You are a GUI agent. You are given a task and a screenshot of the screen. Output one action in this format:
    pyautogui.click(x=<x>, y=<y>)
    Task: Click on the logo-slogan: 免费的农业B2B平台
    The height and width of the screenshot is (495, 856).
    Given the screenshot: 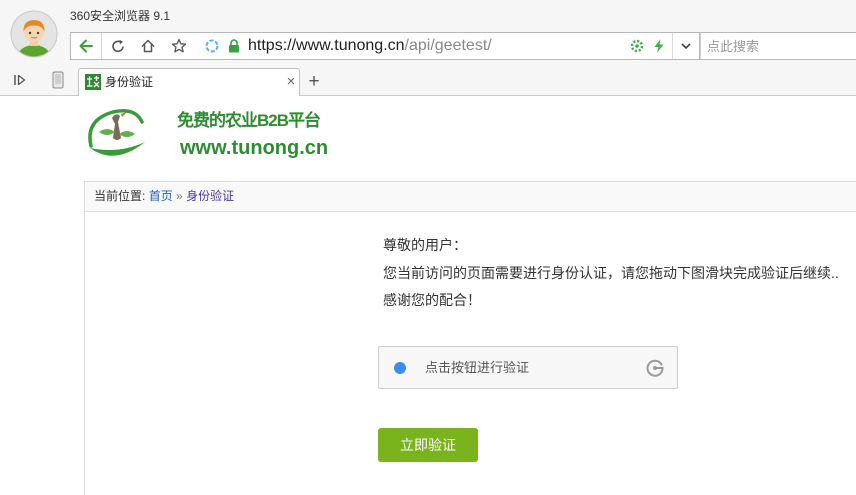 What is the action you would take?
    pyautogui.click(x=249, y=120)
    